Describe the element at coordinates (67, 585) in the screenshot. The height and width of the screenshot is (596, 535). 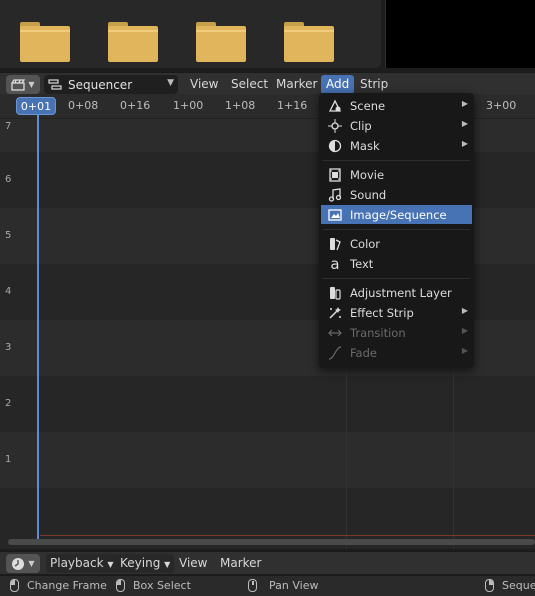
I see `status-label: Change Frame` at that location.